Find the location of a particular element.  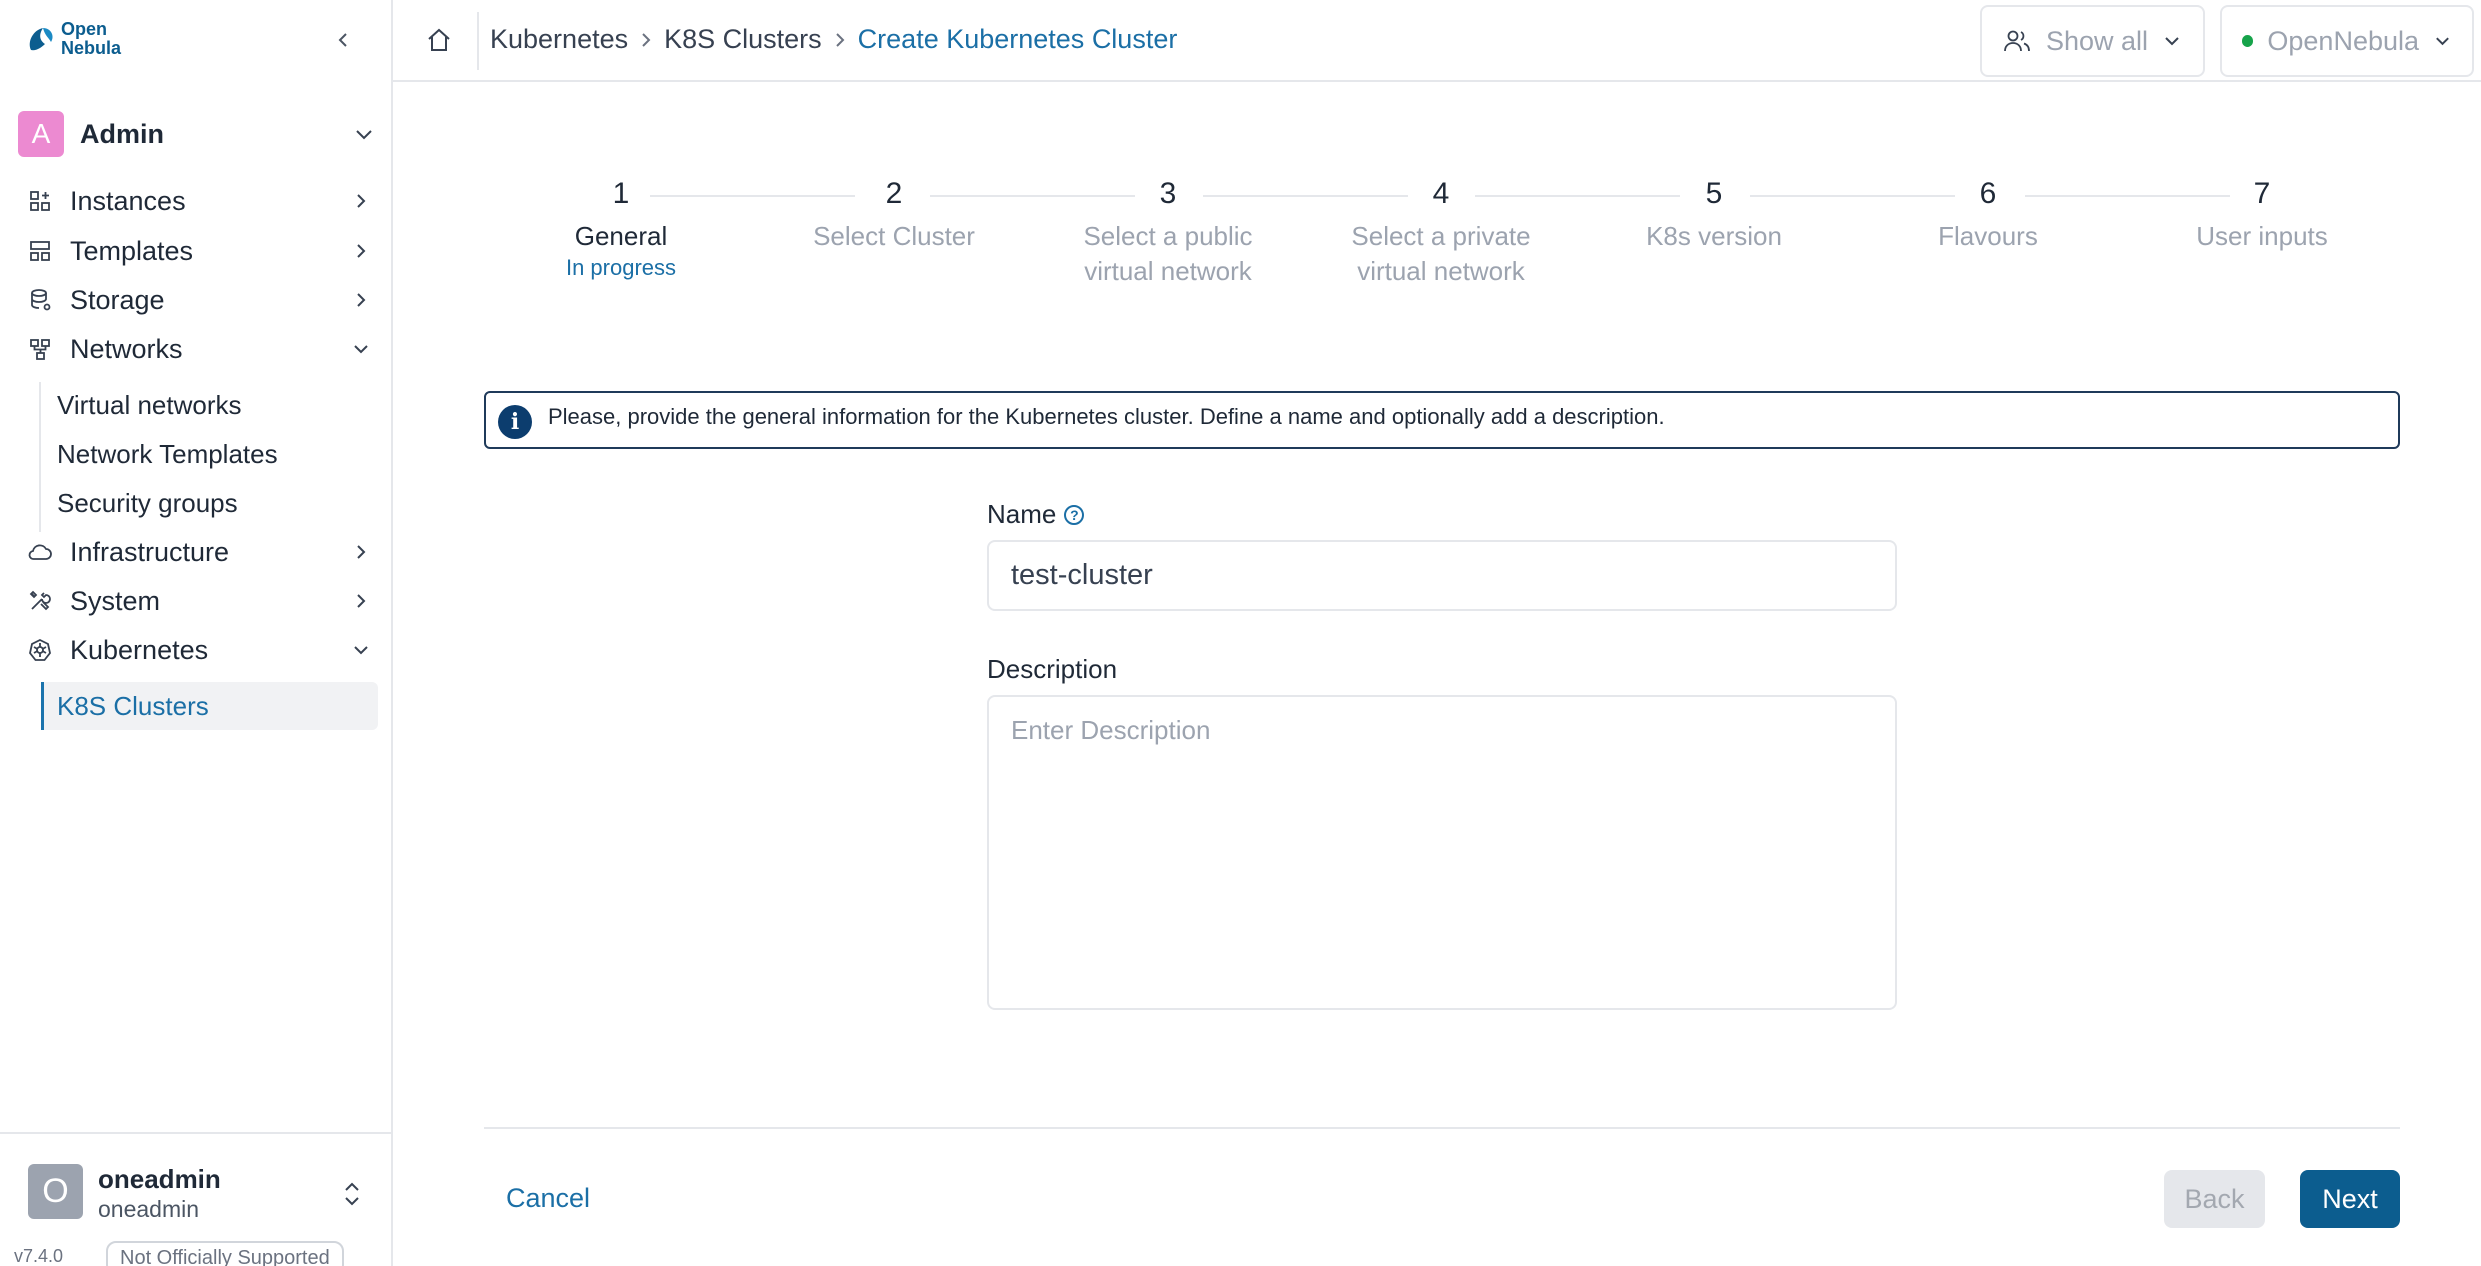

user-group: oneadmin is located at coordinates (149, 1209).